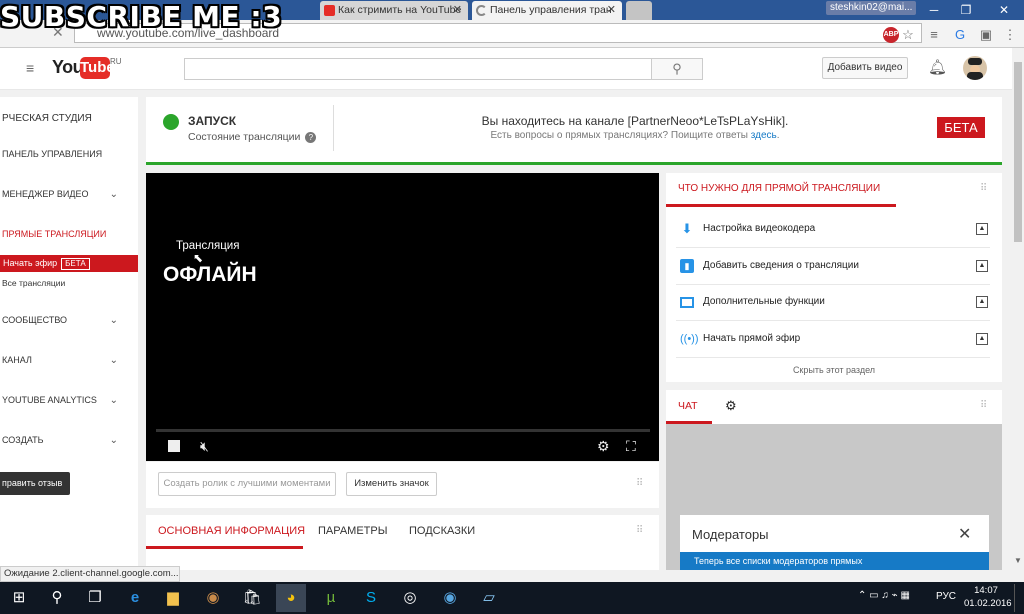 This screenshot has height=614, width=1024. What do you see at coordinates (833, 267) in the screenshot?
I see `requirement-row: ▮ Добавить сведения о трансляции ▲` at bounding box center [833, 267].